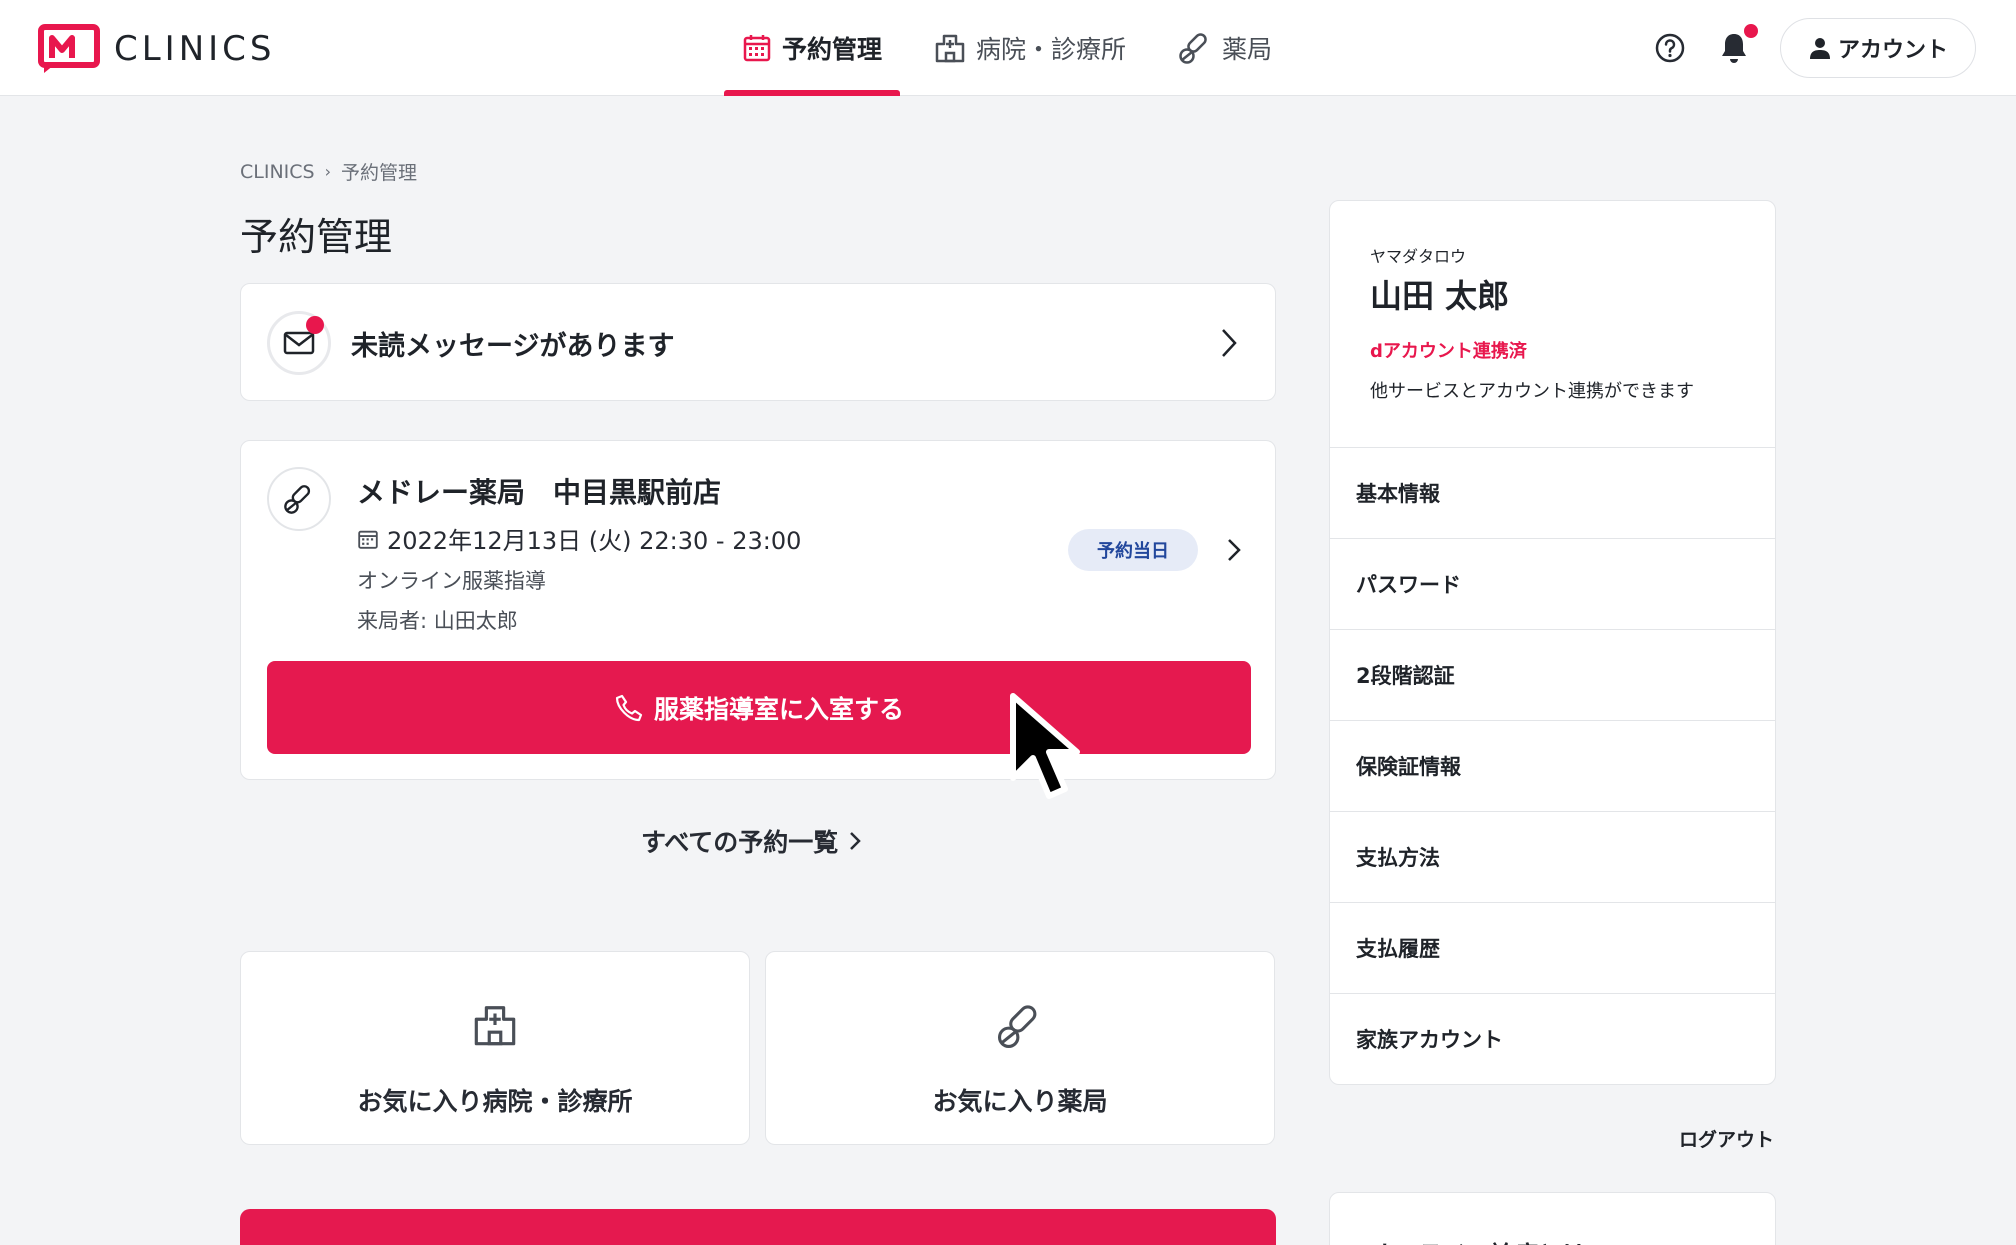 This screenshot has width=2016, height=1245. What do you see at coordinates (1440, 296) in the screenshot?
I see `profile-name: 山田 太郎` at bounding box center [1440, 296].